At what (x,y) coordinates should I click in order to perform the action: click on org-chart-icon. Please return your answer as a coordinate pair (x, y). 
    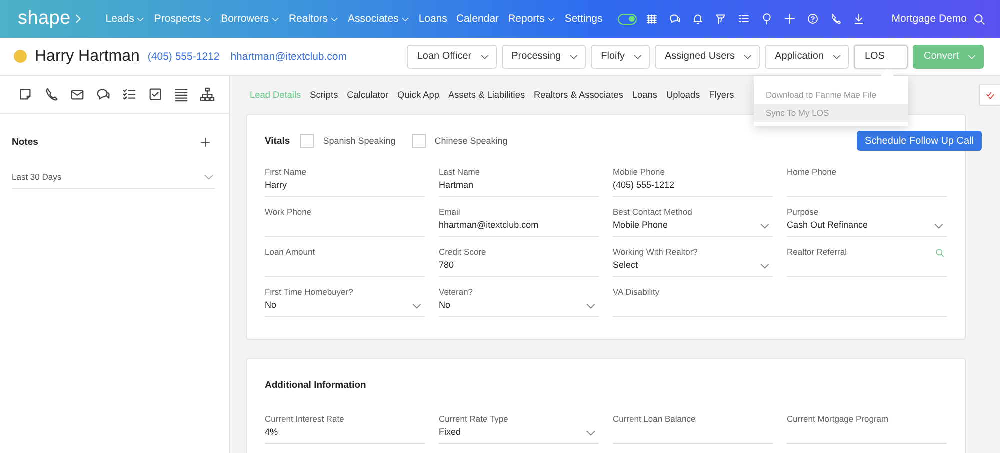
    Looking at the image, I should click on (207, 94).